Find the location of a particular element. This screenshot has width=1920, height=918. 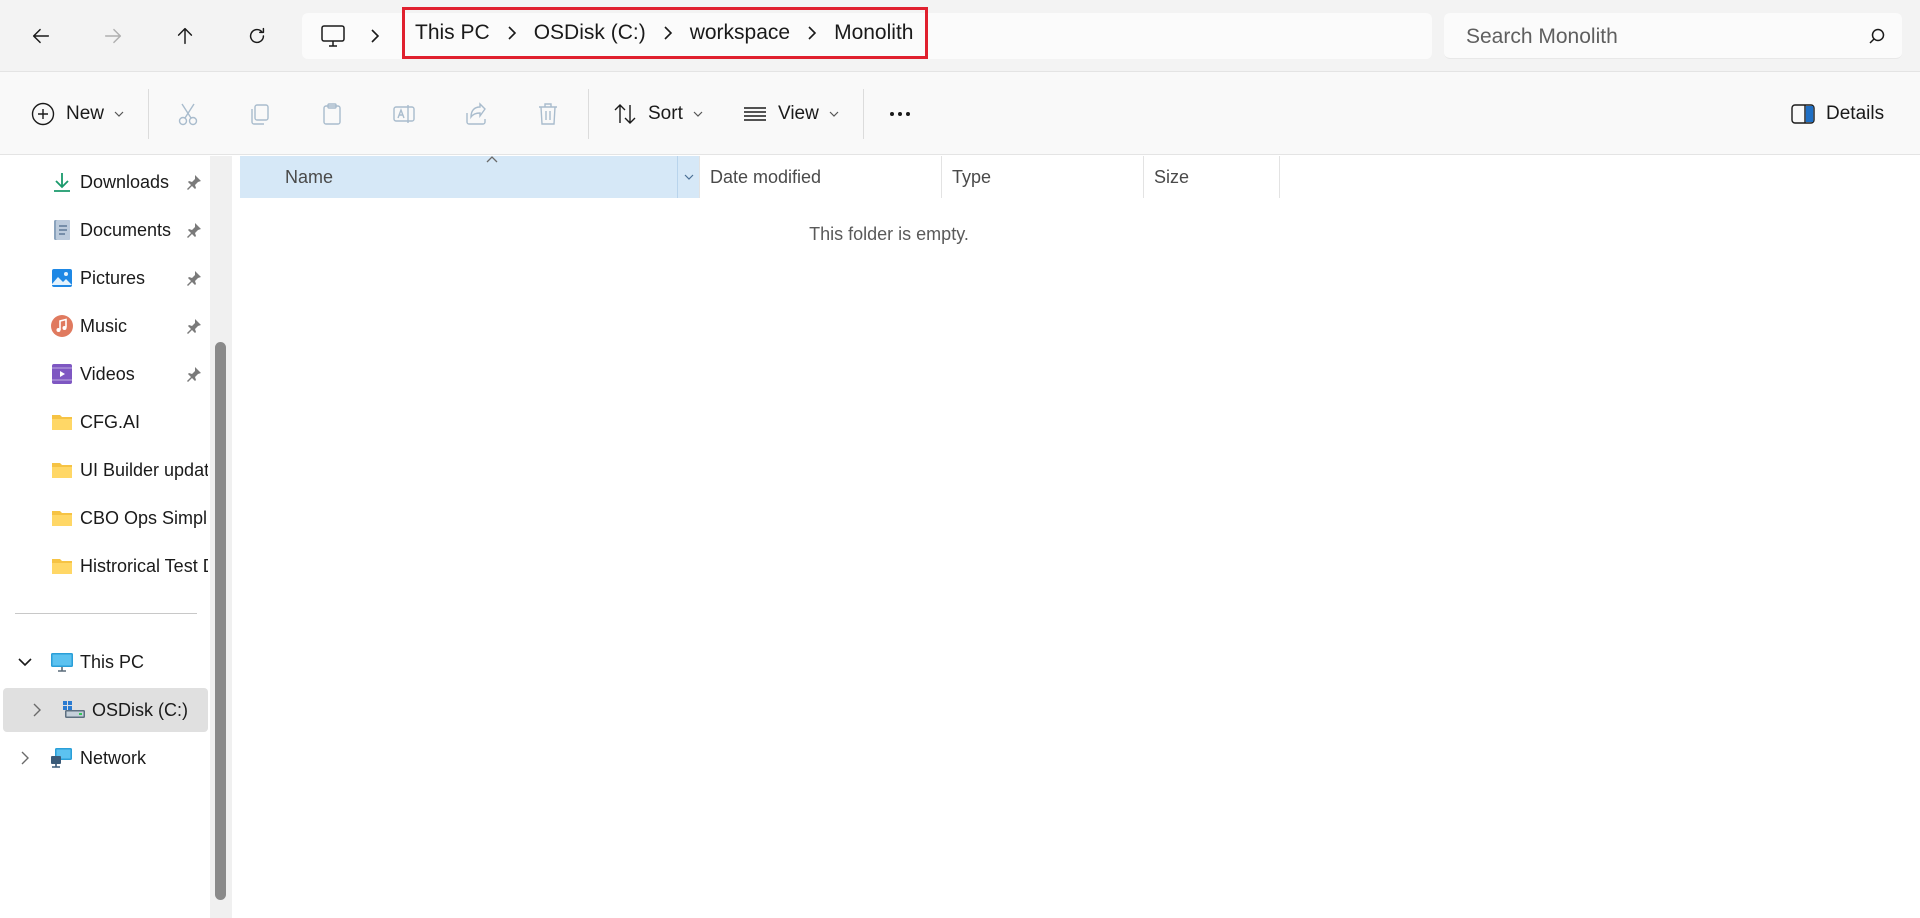

sidebar-item-cbo-ops: CBO Ops Simpli is located at coordinates (104, 518).